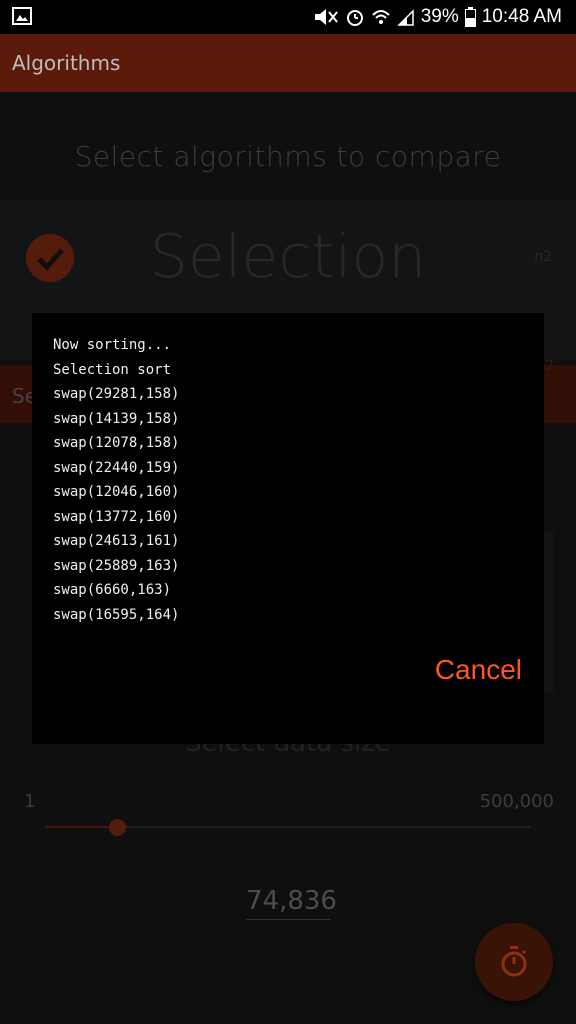 The height and width of the screenshot is (1024, 576). I want to click on log-line: swap(6660,163), so click(112, 590).